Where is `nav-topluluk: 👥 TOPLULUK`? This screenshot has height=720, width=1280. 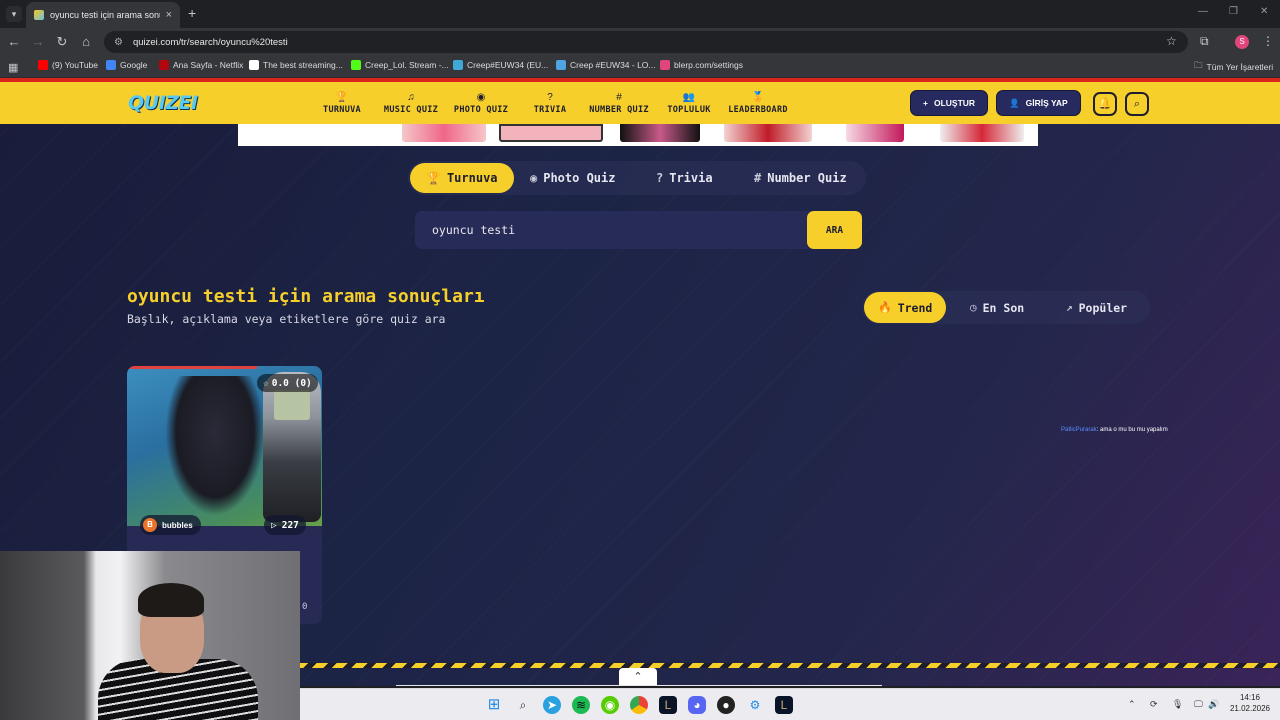 nav-topluluk: 👥 TOPLULUK is located at coordinates (689, 103).